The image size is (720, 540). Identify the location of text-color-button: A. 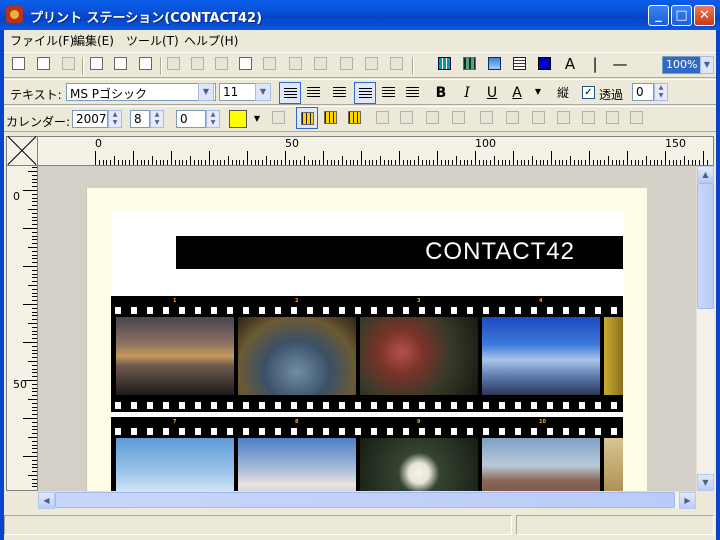
(517, 93).